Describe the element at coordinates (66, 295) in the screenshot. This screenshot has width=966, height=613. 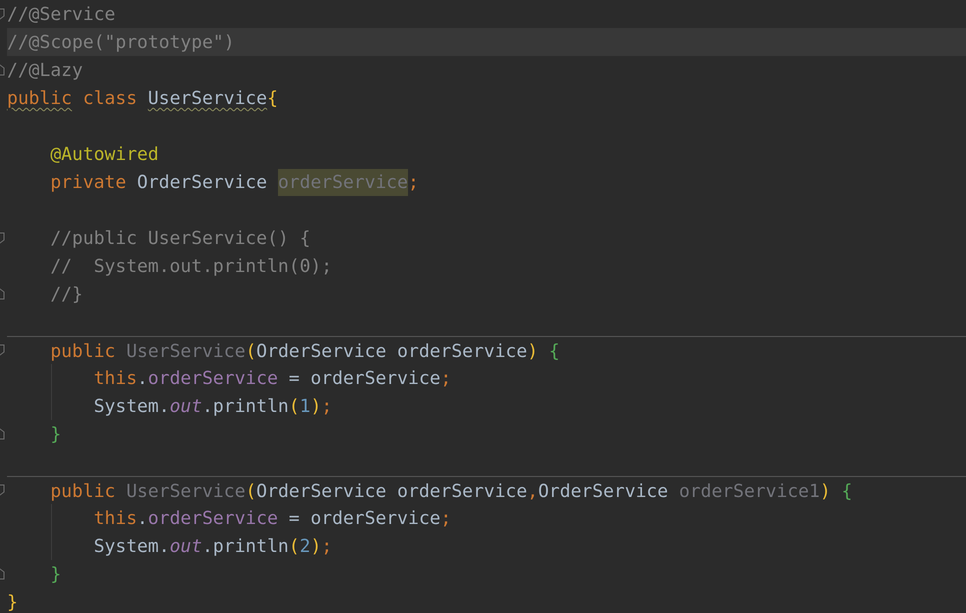
I see `code-line: //}` at that location.